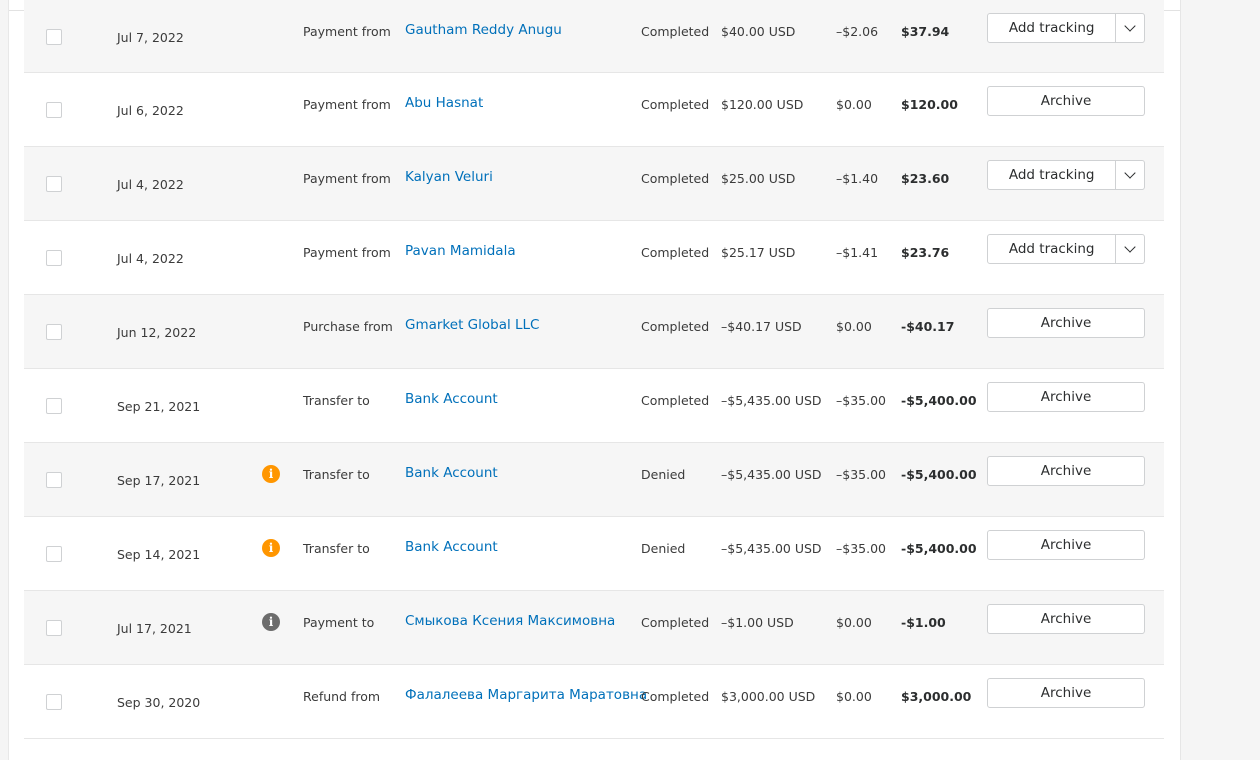  Describe the element at coordinates (449, 177) in the screenshot. I see `counterparty-link: Kalyan Veluri` at that location.